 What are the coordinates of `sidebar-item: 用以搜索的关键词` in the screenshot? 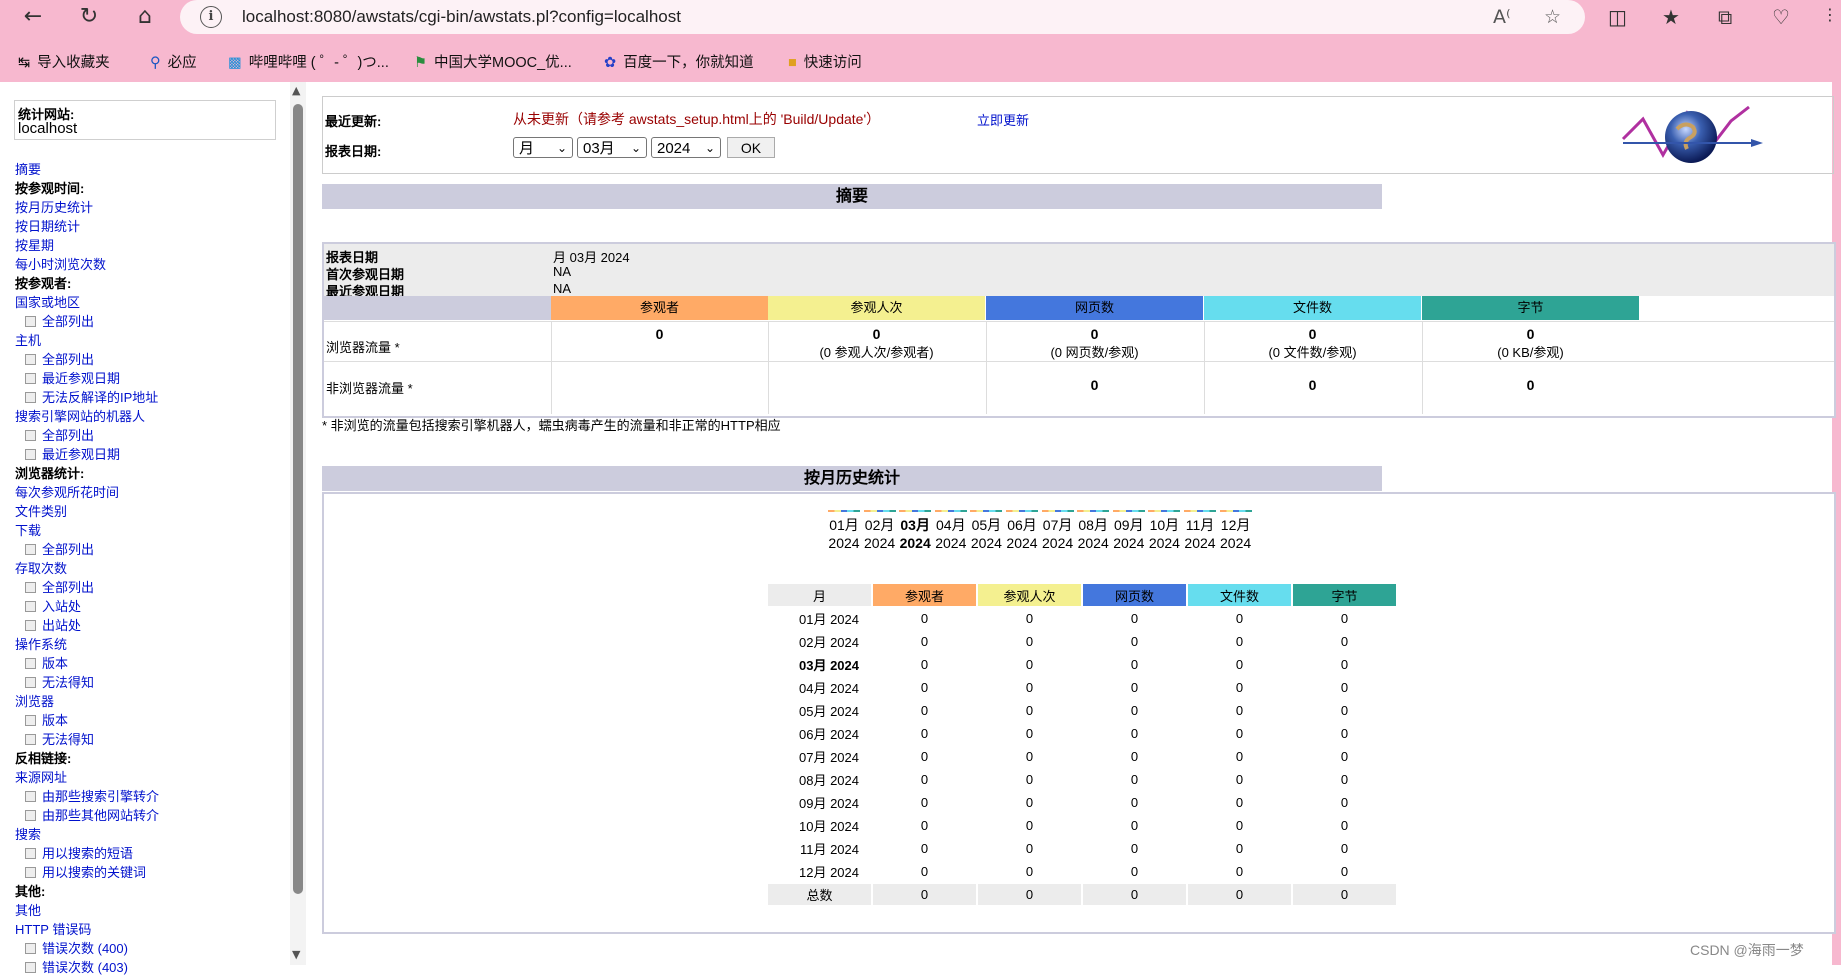 It's located at (87, 872).